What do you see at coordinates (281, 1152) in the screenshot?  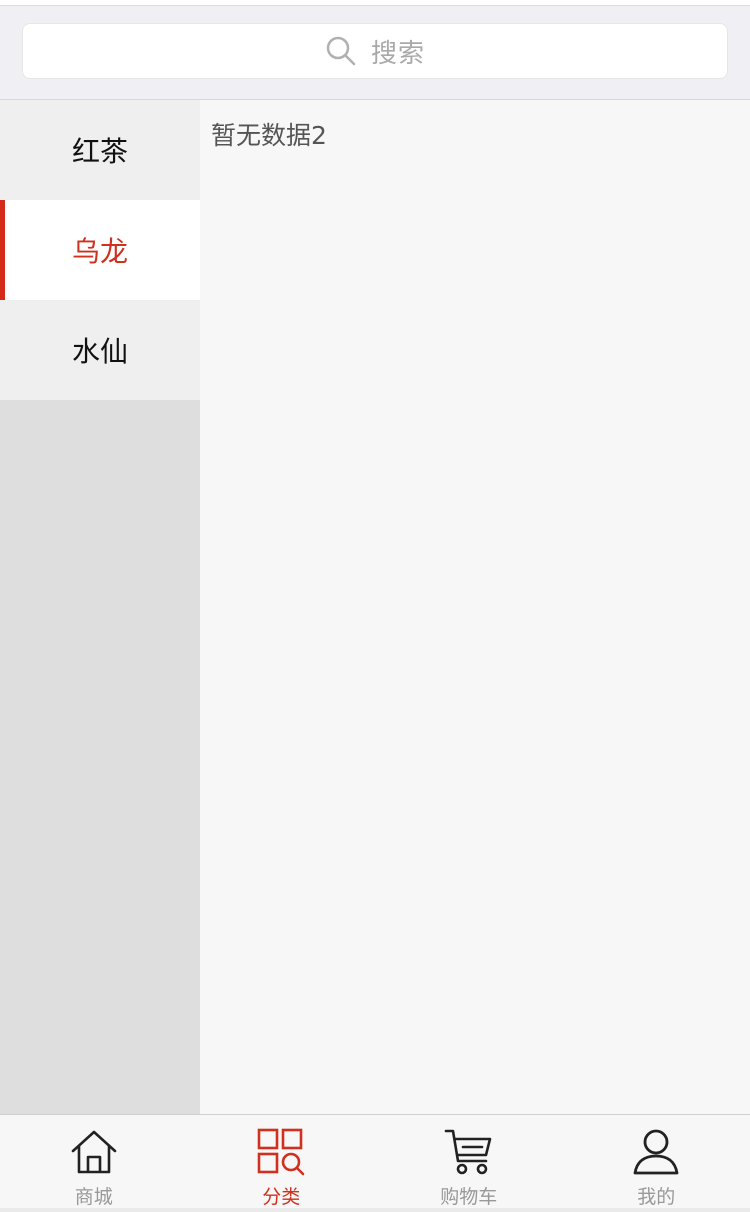 I see `category-icon` at bounding box center [281, 1152].